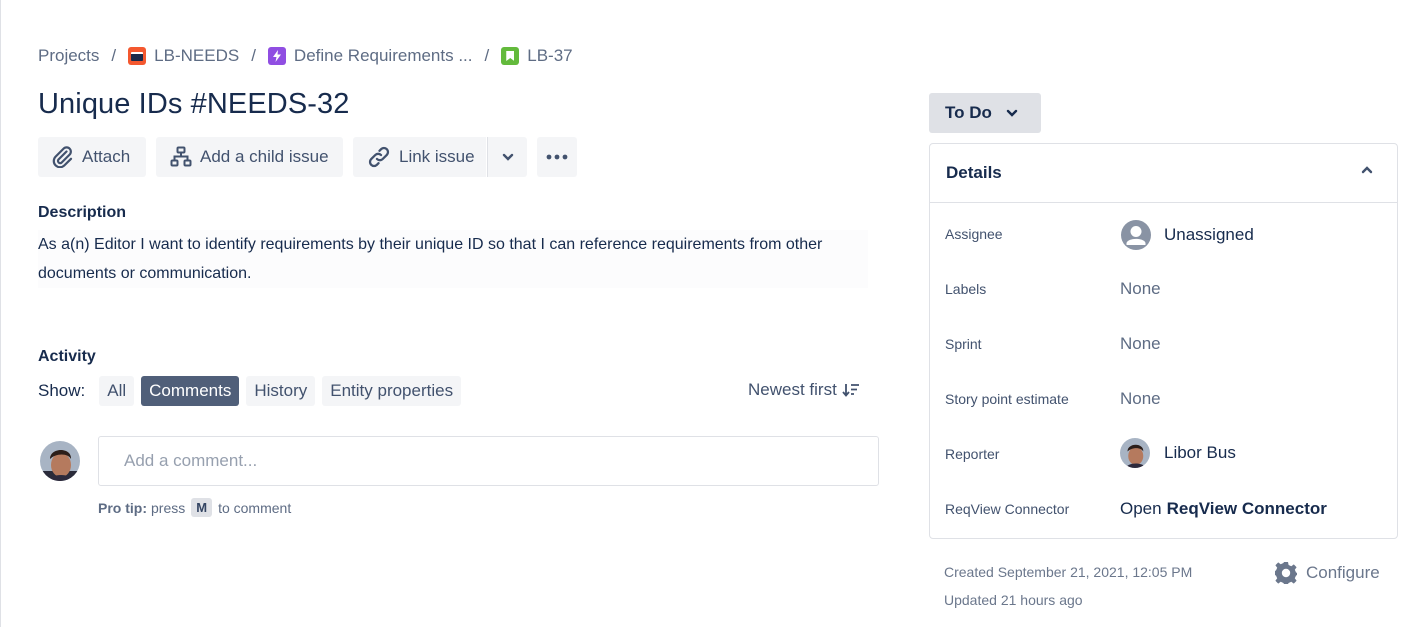 This screenshot has width=1416, height=627. I want to click on issue-title: Unique IDs #NEEDS-32, so click(193, 104).